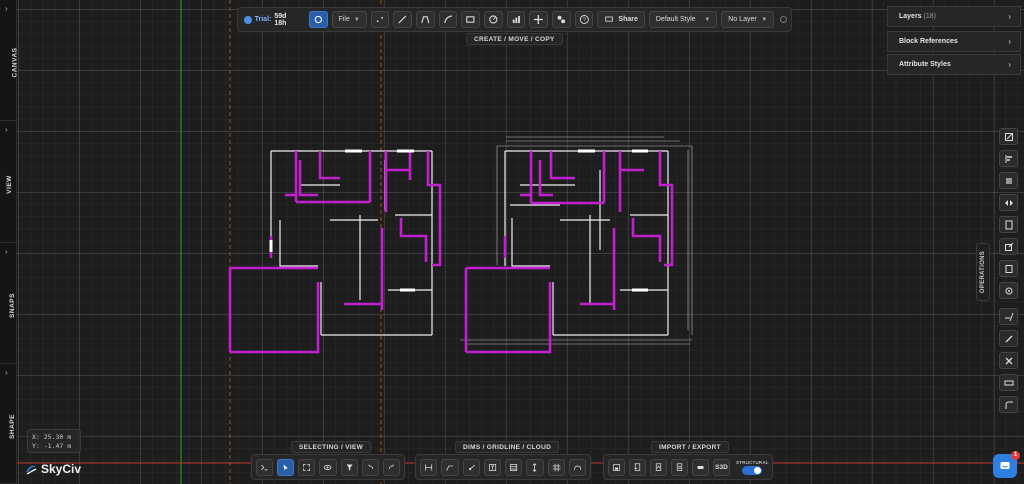  I want to click on floor-plan-left, so click(335, 251).